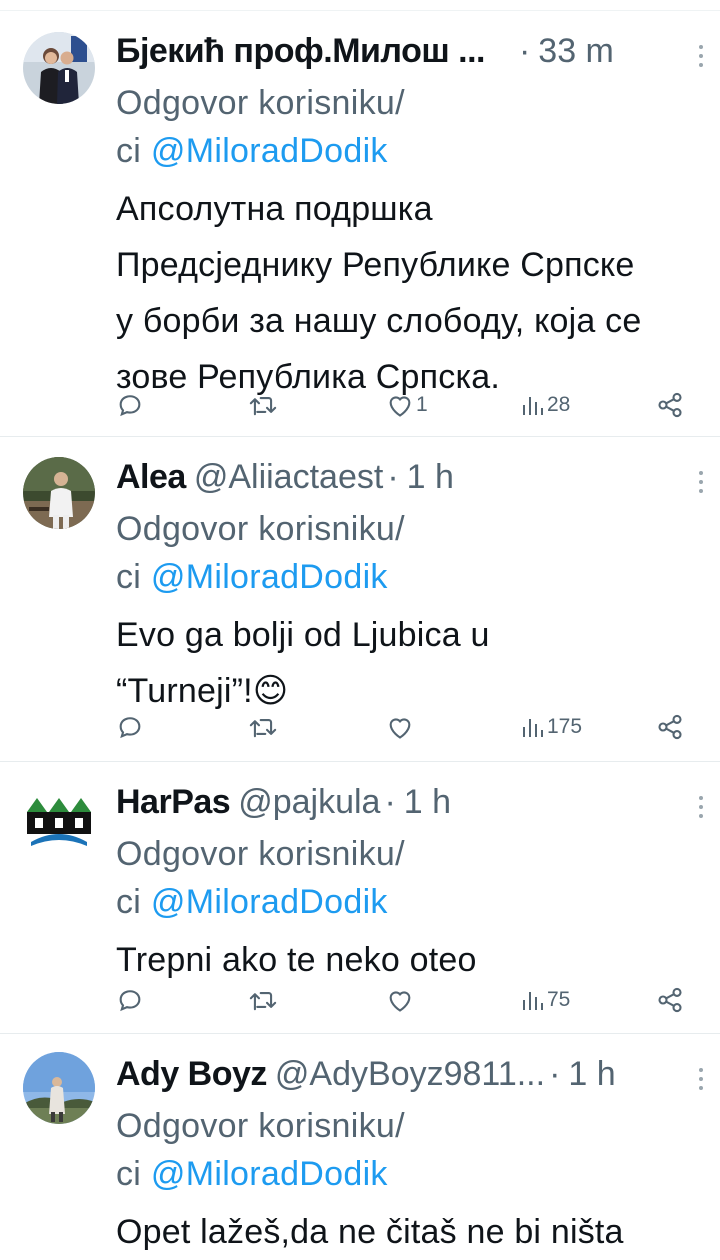 The width and height of the screenshot is (720, 1260). What do you see at coordinates (173, 802) in the screenshot?
I see `author-name: HarPas` at bounding box center [173, 802].